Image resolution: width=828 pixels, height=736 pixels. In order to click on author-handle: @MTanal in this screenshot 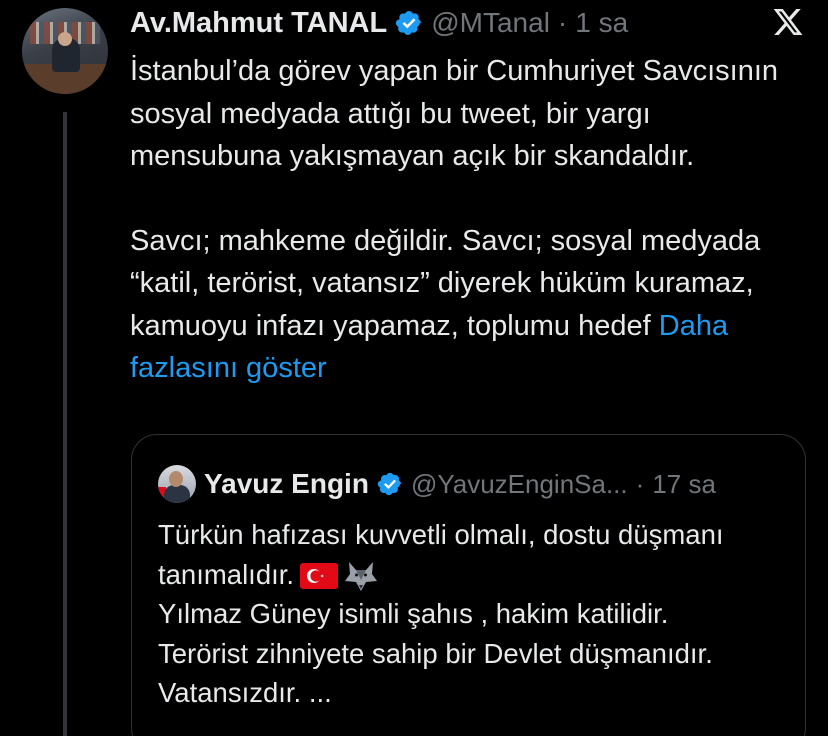, I will do `click(490, 23)`.